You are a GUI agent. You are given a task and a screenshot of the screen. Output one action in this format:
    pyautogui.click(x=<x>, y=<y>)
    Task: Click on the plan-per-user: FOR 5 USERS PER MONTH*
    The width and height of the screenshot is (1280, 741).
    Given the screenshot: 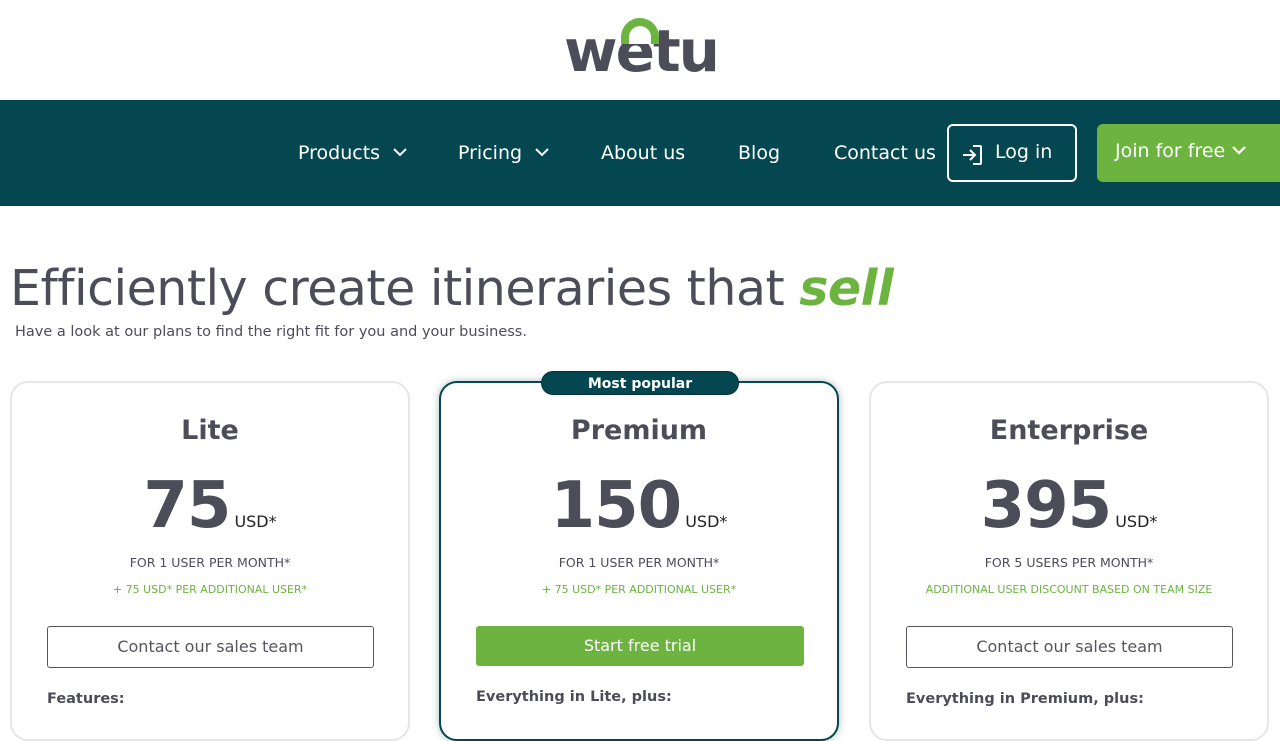 What is the action you would take?
    pyautogui.click(x=1069, y=562)
    